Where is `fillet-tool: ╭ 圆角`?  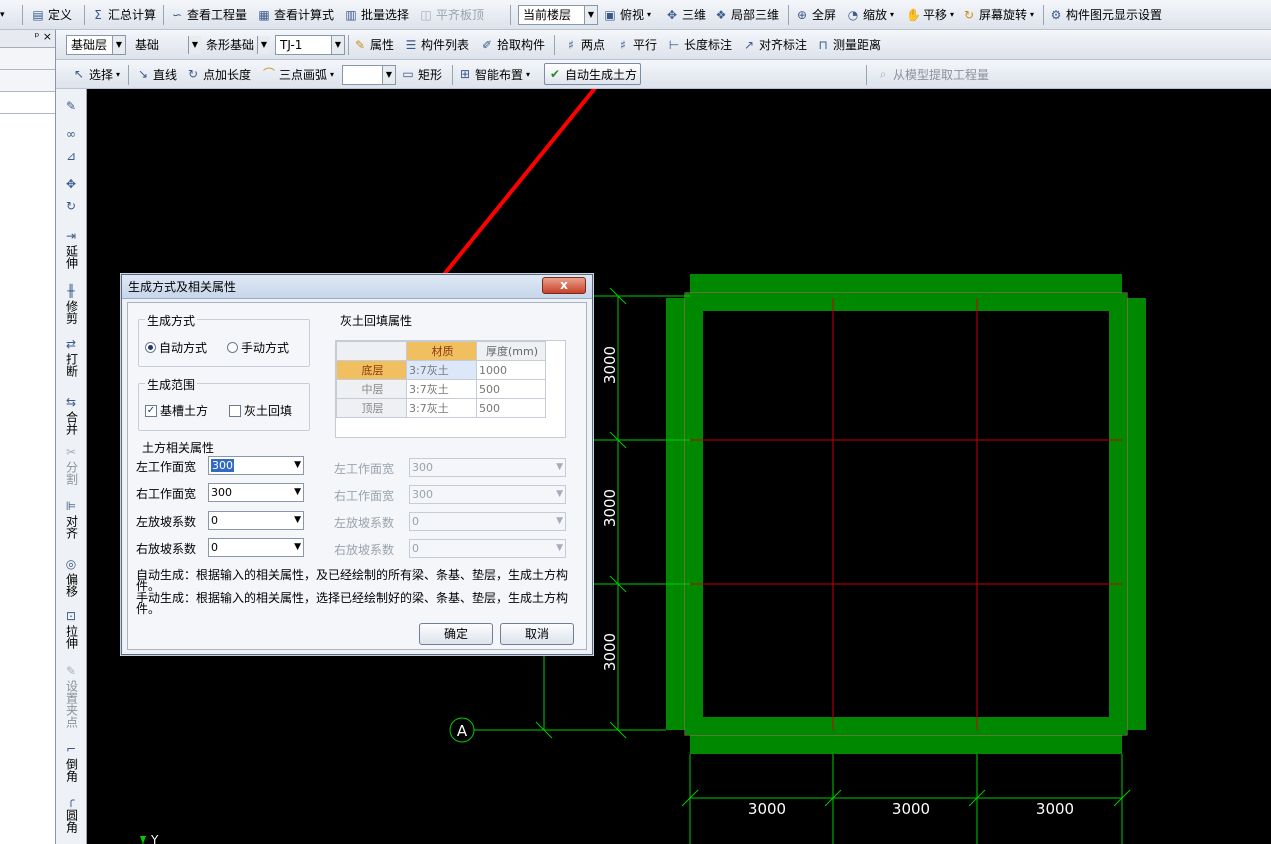
fillet-tool: ╭ 圆角 is located at coordinates (71, 814).